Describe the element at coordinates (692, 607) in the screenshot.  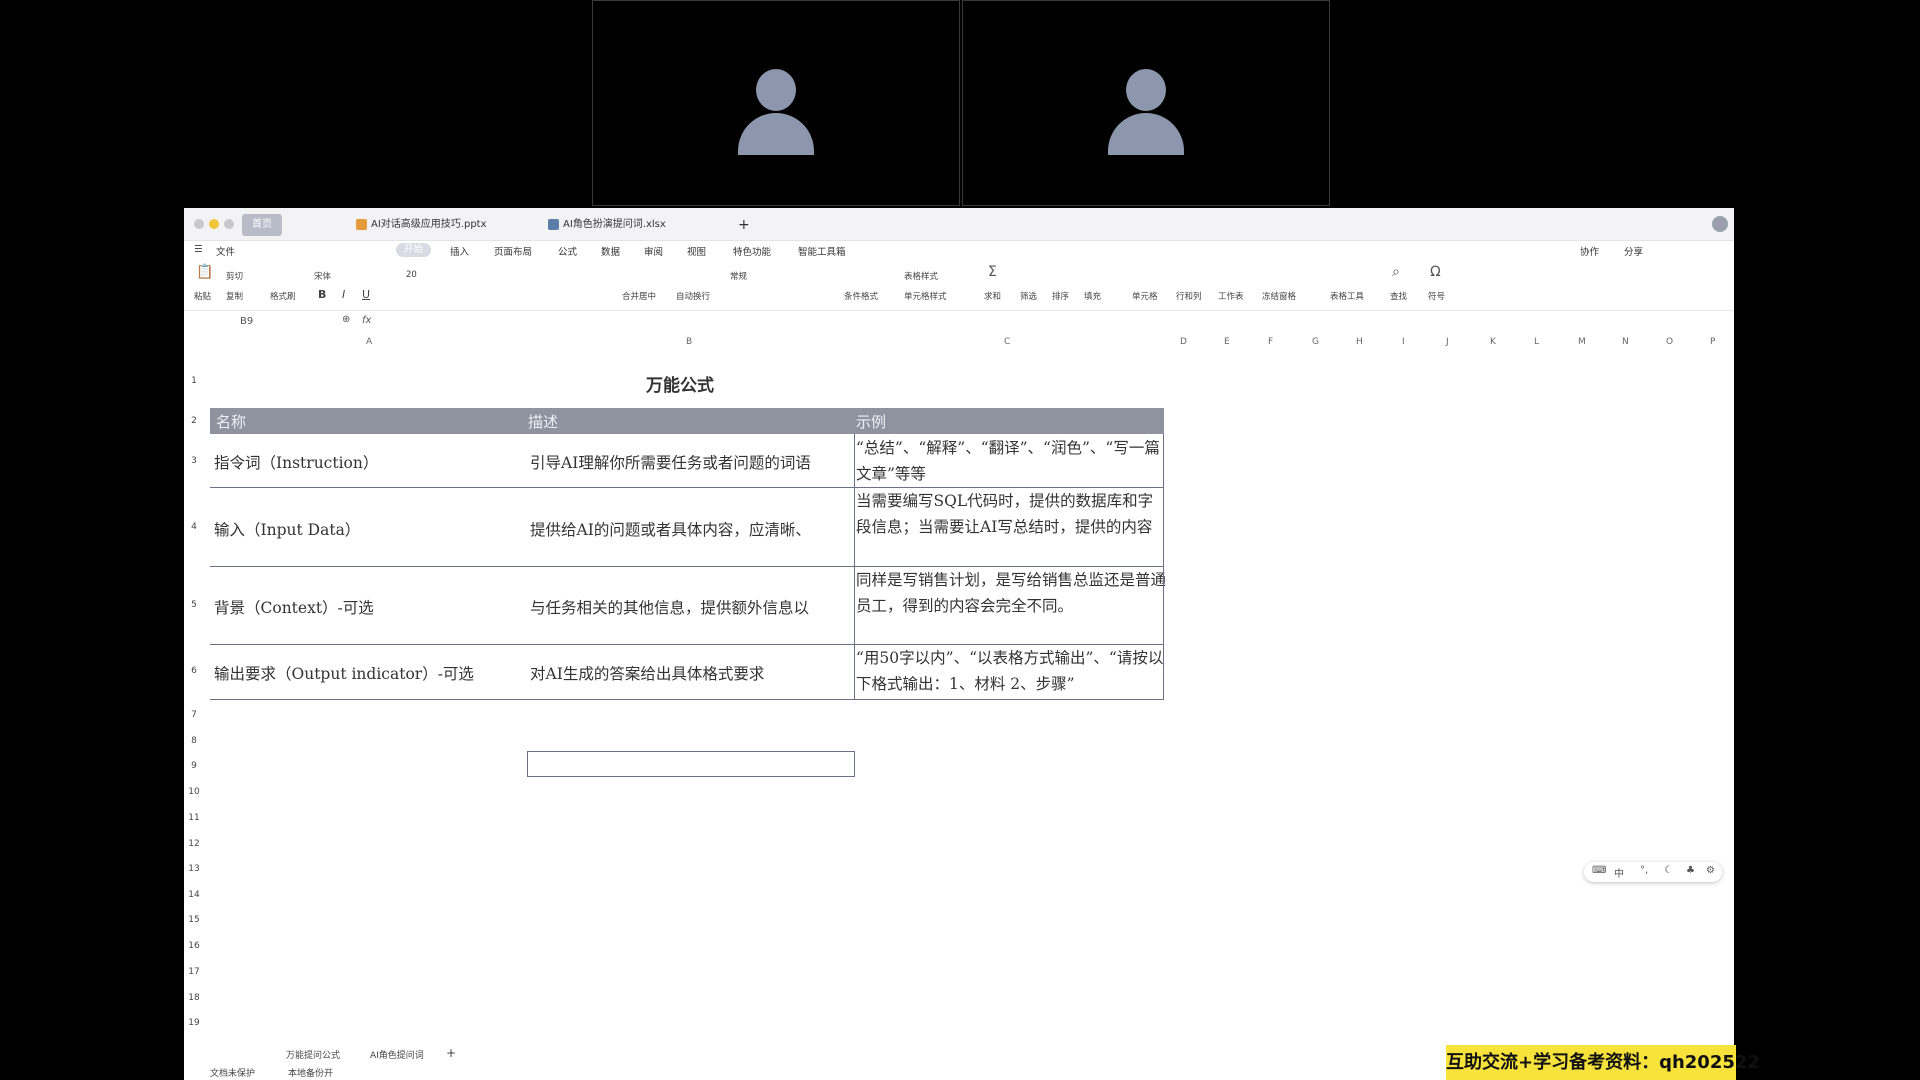
I see `cell-description: 与任务相关的其他信息，提供额外信息以` at that location.